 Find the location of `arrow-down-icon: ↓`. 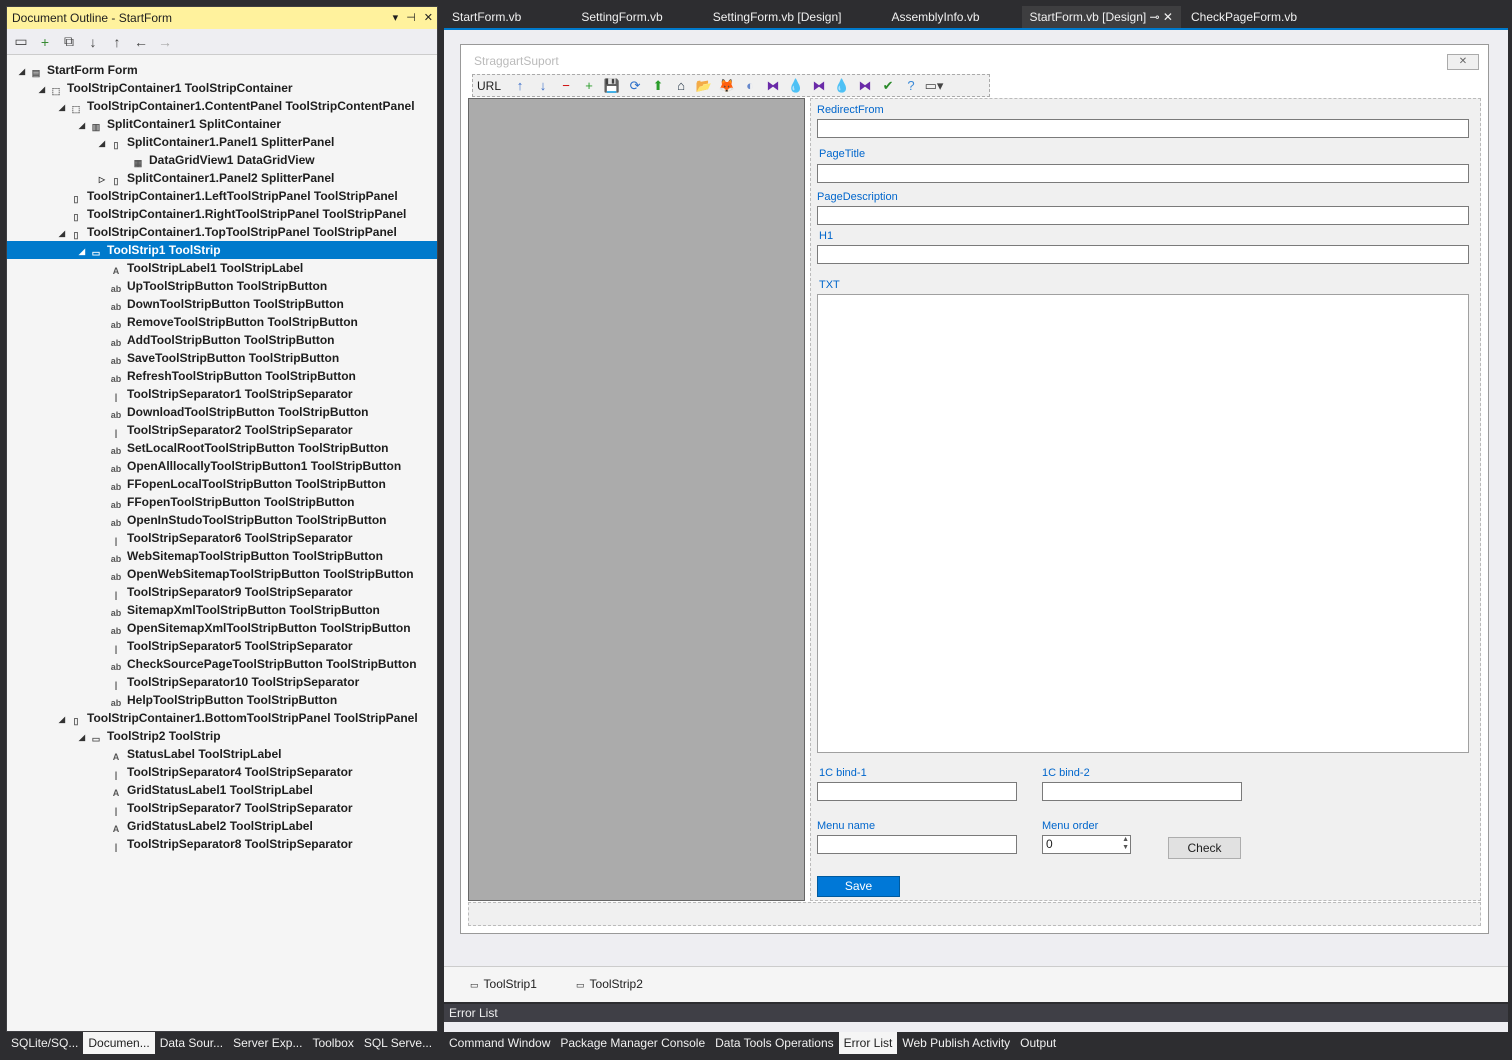

arrow-down-icon: ↓ is located at coordinates (93, 42).